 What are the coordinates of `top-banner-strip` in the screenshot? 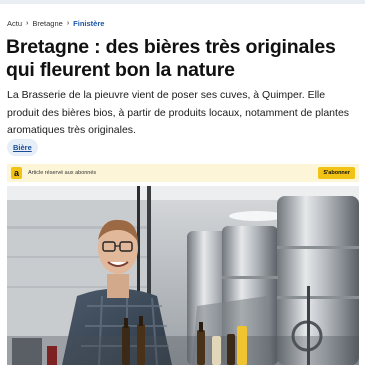 It's located at (182, 2).